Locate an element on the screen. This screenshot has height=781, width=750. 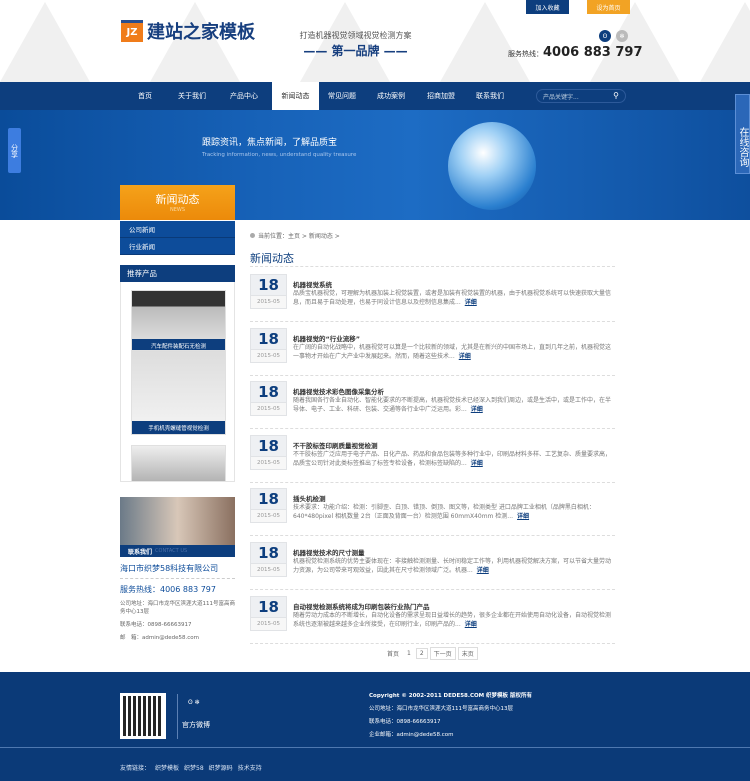
nav-franchise: 招商加盟 is located at coordinates (441, 96).